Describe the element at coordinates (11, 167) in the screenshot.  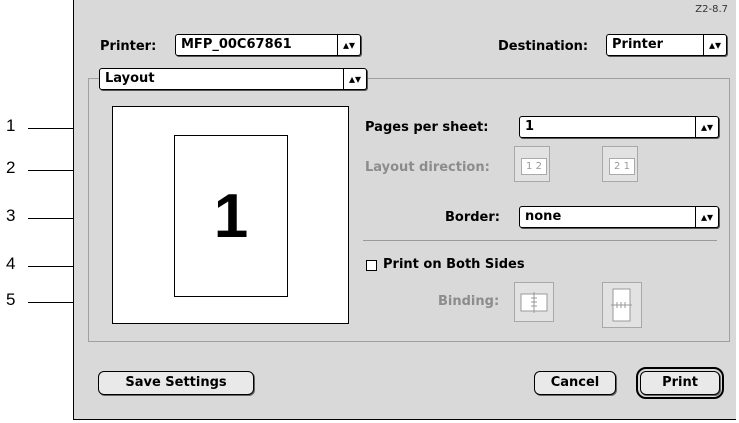
I see `callout-2: 2` at that location.